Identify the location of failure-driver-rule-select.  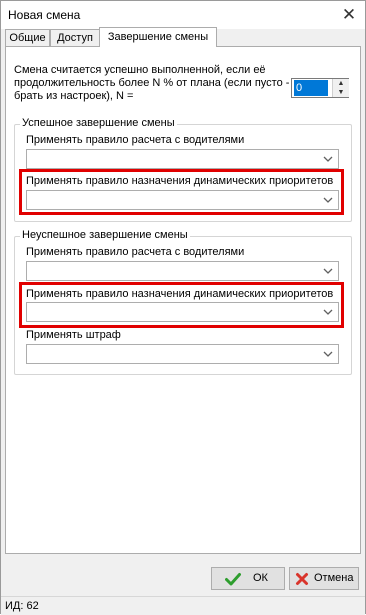
(182, 271).